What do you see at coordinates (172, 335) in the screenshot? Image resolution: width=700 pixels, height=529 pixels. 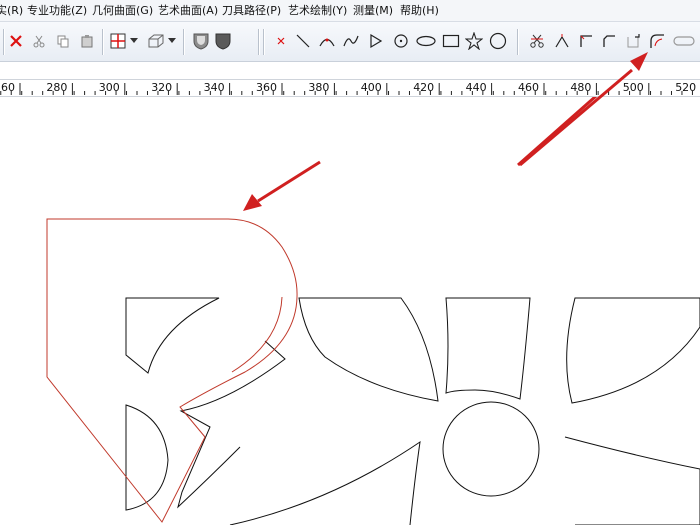 I see `leaf-shape-top-left` at bounding box center [172, 335].